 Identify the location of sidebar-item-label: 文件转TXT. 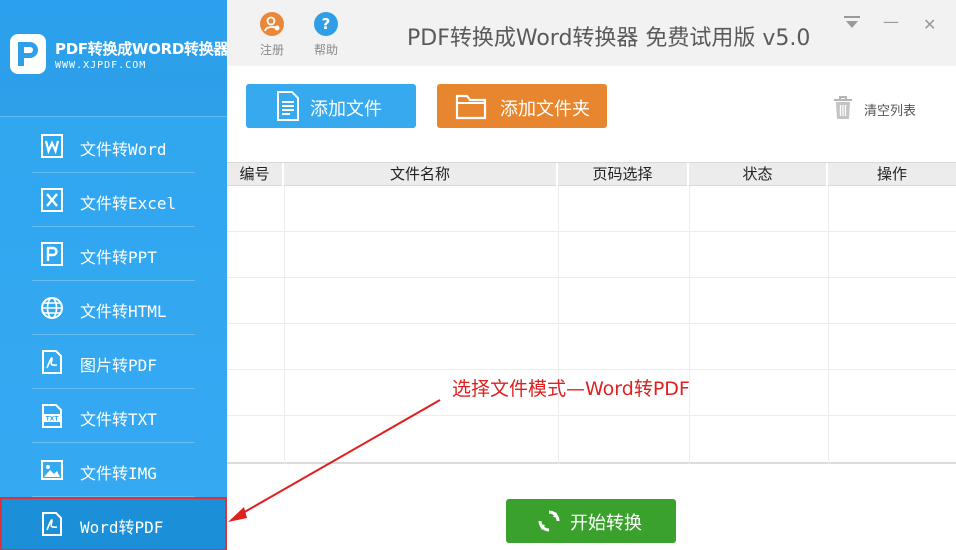
(118, 419).